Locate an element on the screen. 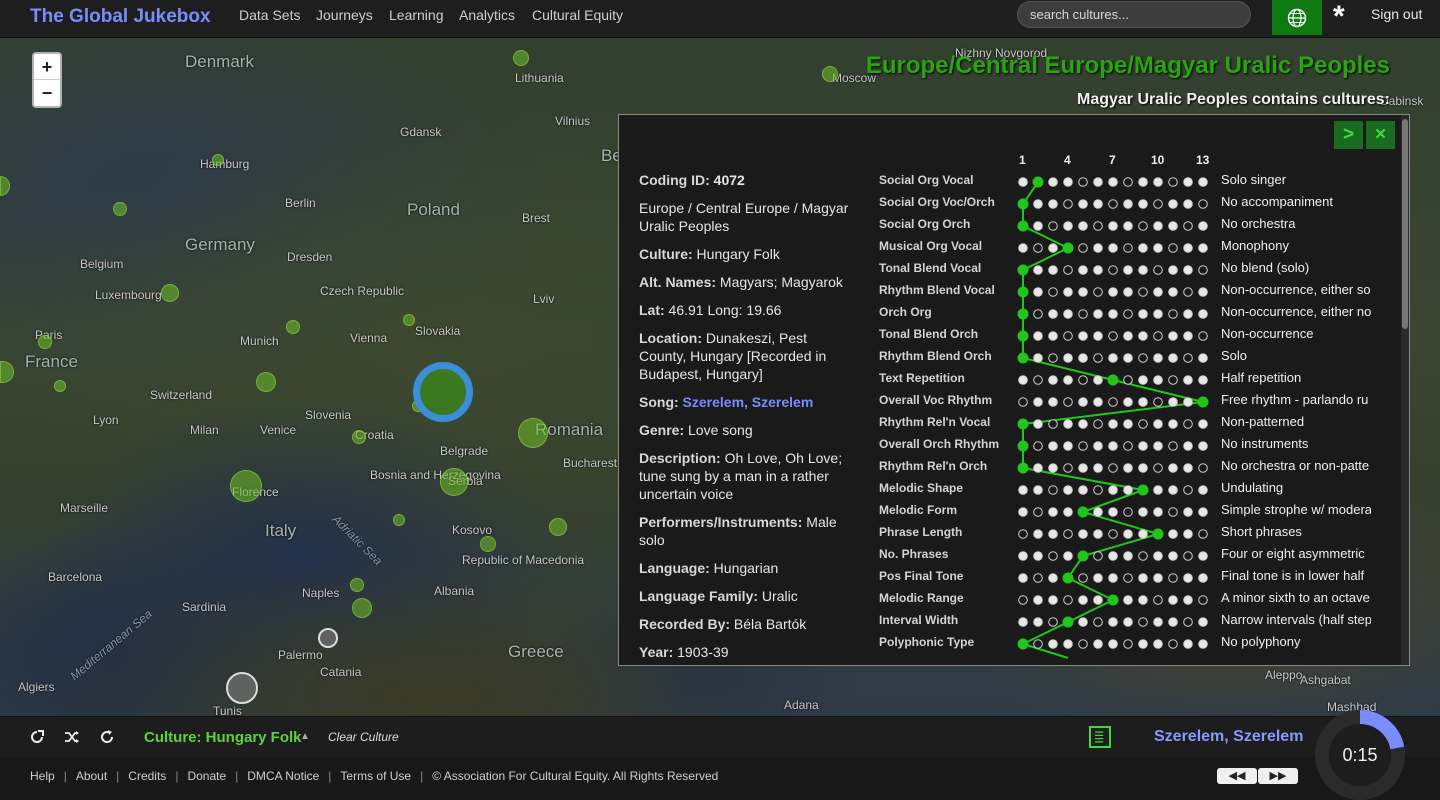 Image resolution: width=1440 pixels, height=800 pixels. culture-dropdown-caret-icon: ▲ is located at coordinates (305, 736).